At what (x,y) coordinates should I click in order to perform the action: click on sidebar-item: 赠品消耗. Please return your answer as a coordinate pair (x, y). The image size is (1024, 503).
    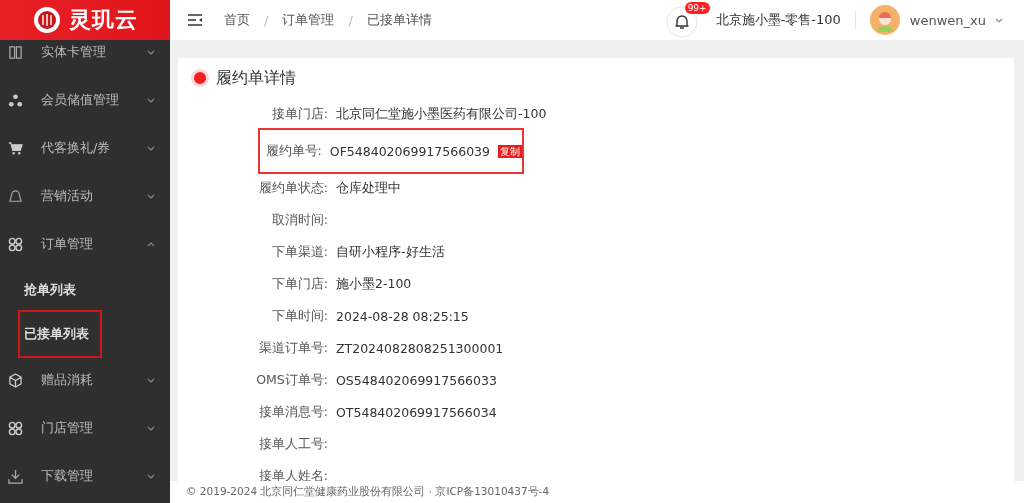
    Looking at the image, I should click on (85, 380).